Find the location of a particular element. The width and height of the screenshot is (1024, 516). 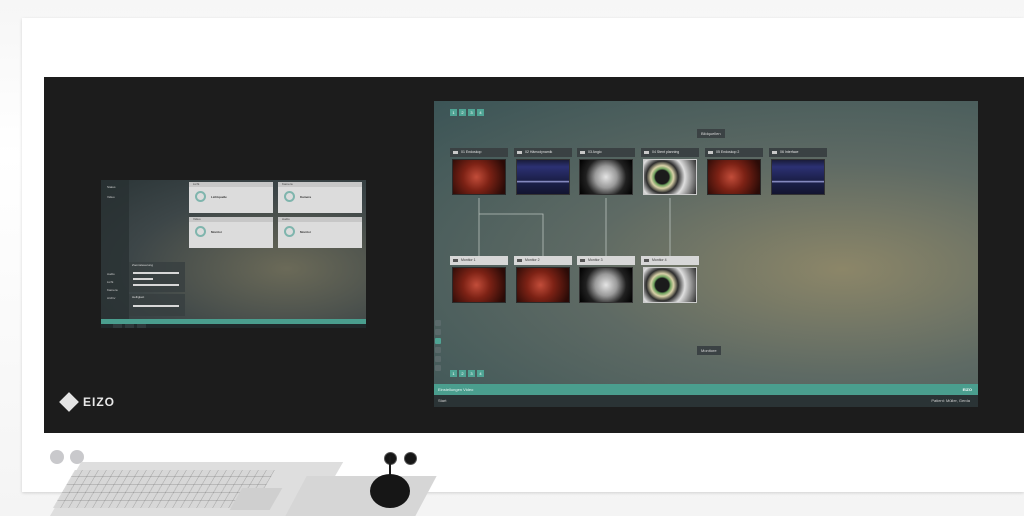

card-title: Audio is located at coordinates (286, 219).